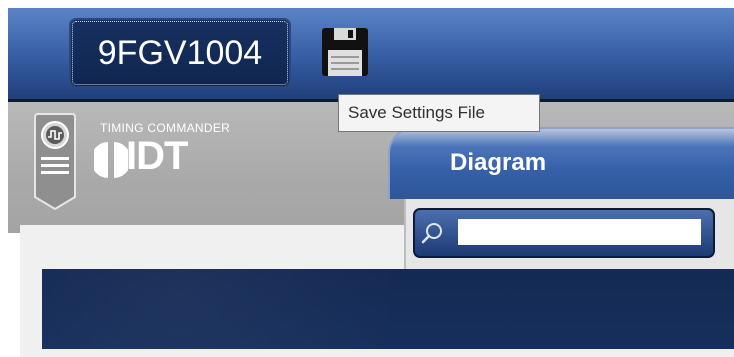  Describe the element at coordinates (439, 113) in the screenshot. I see `save-tooltip: Save Settings File` at that location.